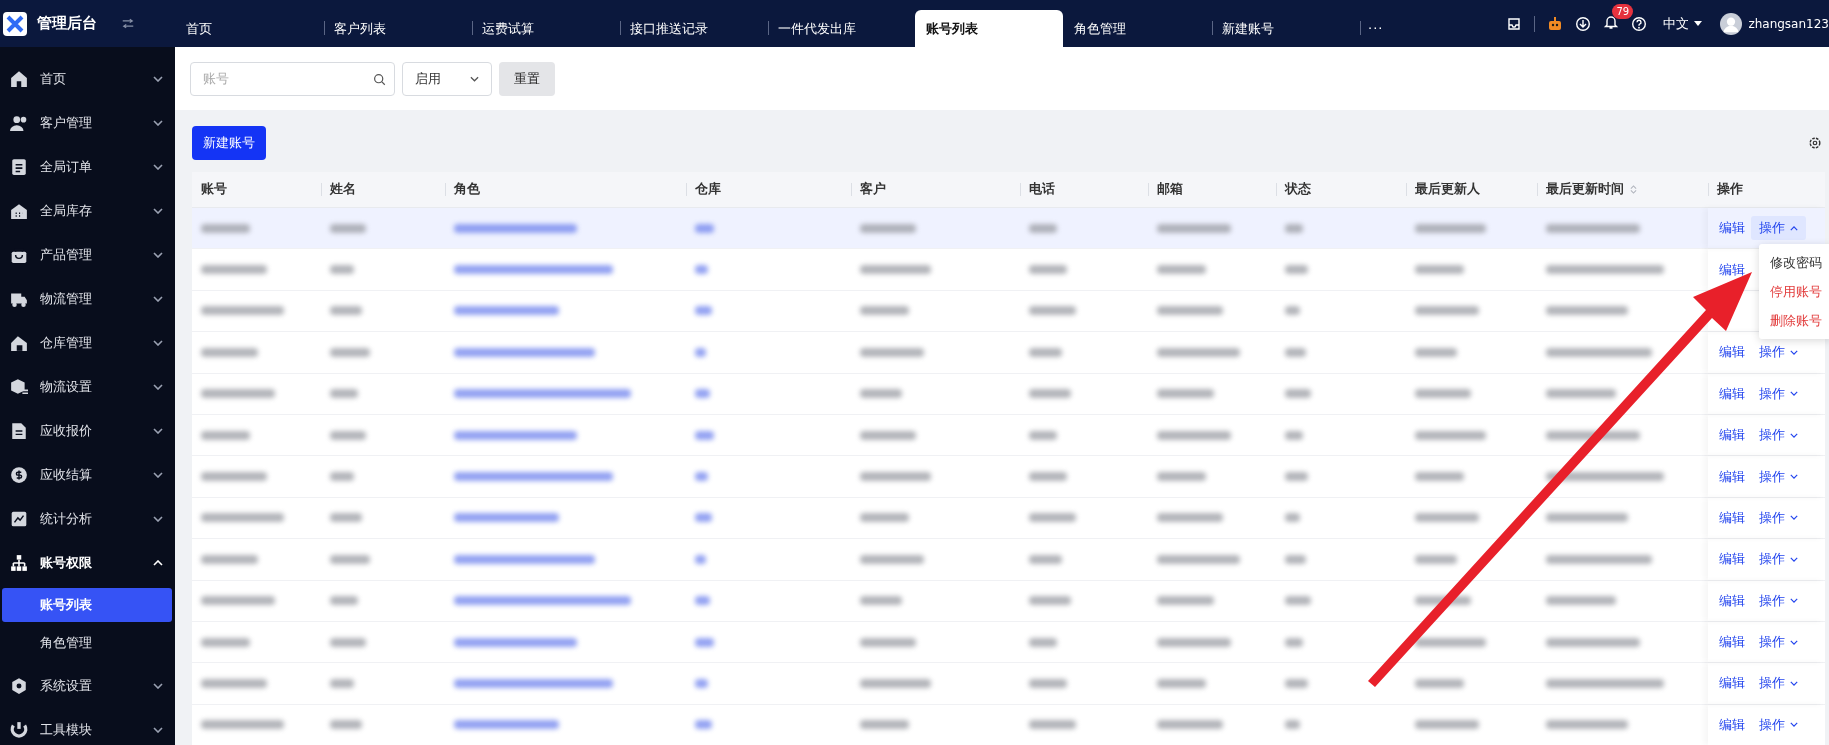 The height and width of the screenshot is (745, 1829). Describe the element at coordinates (1730, 189) in the screenshot. I see `column-header: 操作` at that location.